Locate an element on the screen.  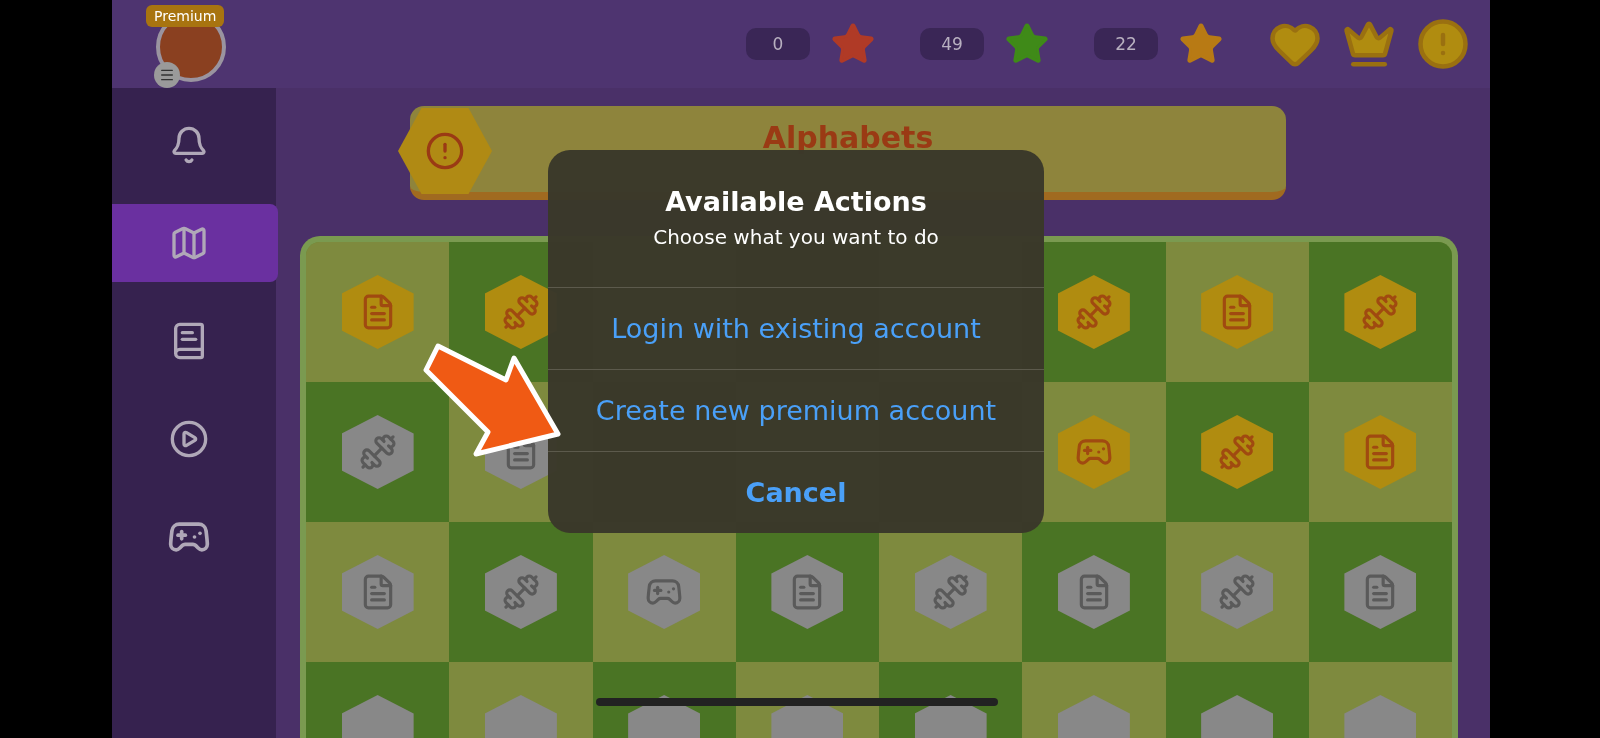
medal-icon is located at coordinates (1443, 44).